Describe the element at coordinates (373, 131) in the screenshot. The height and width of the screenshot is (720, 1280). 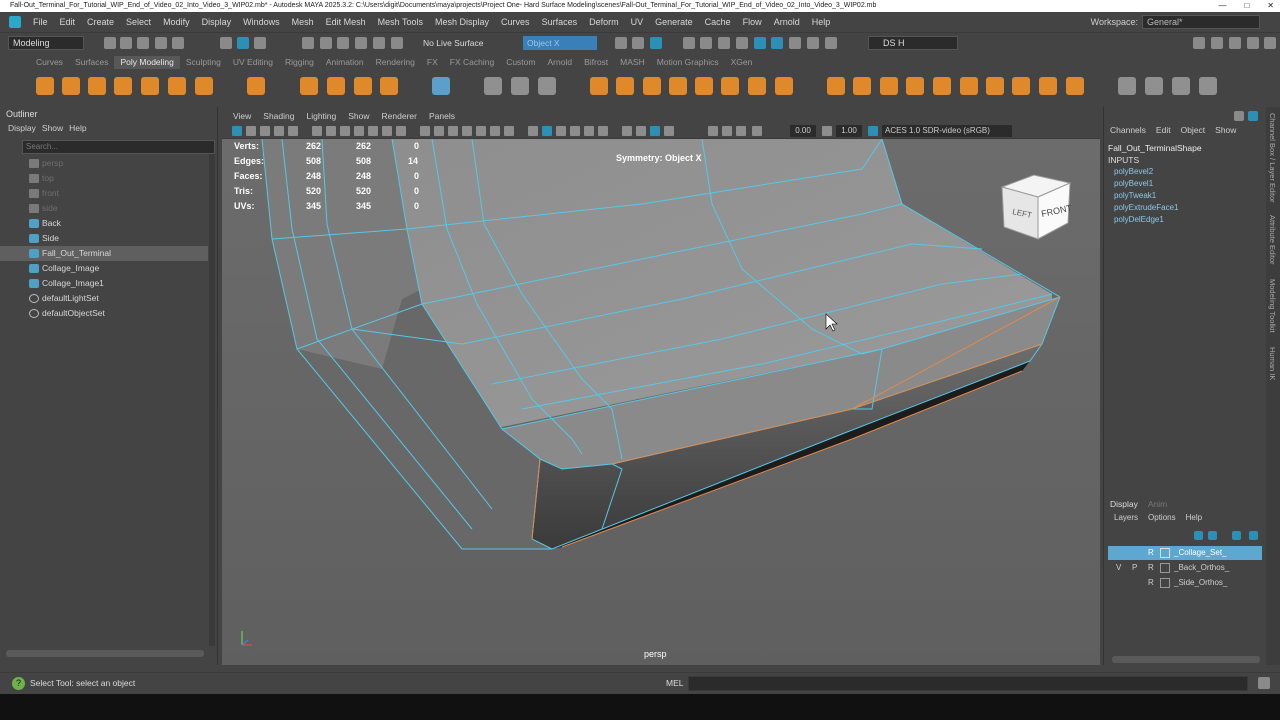
I see `field-chart-icon` at that location.